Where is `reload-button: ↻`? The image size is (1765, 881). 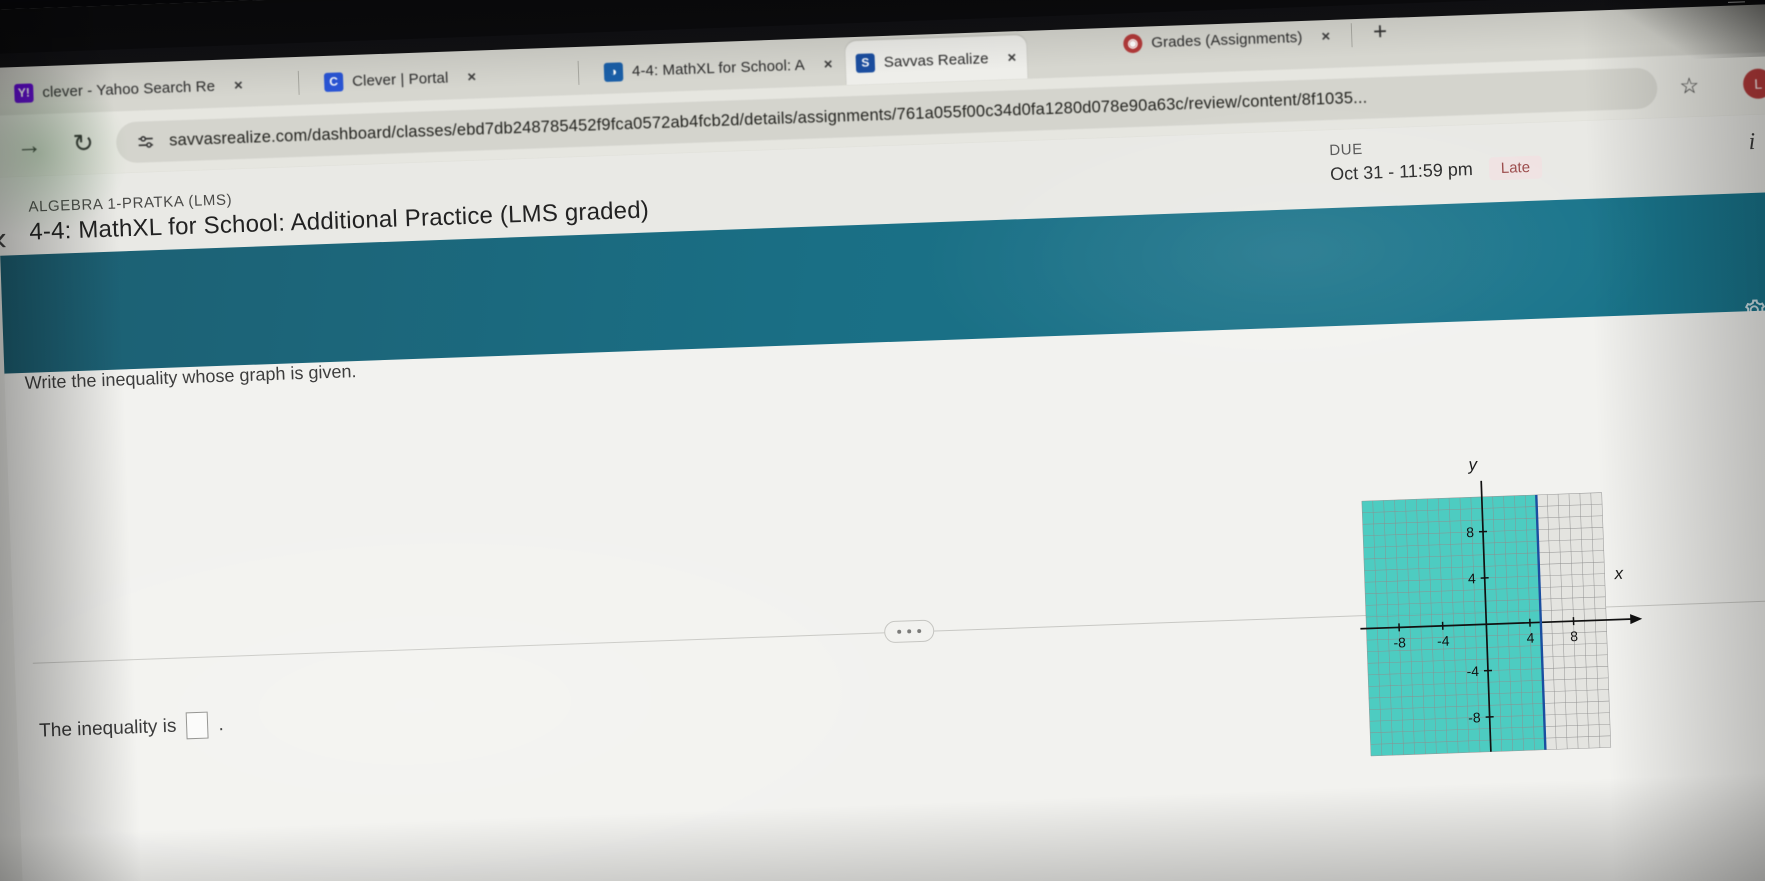 reload-button: ↻ is located at coordinates (83, 144).